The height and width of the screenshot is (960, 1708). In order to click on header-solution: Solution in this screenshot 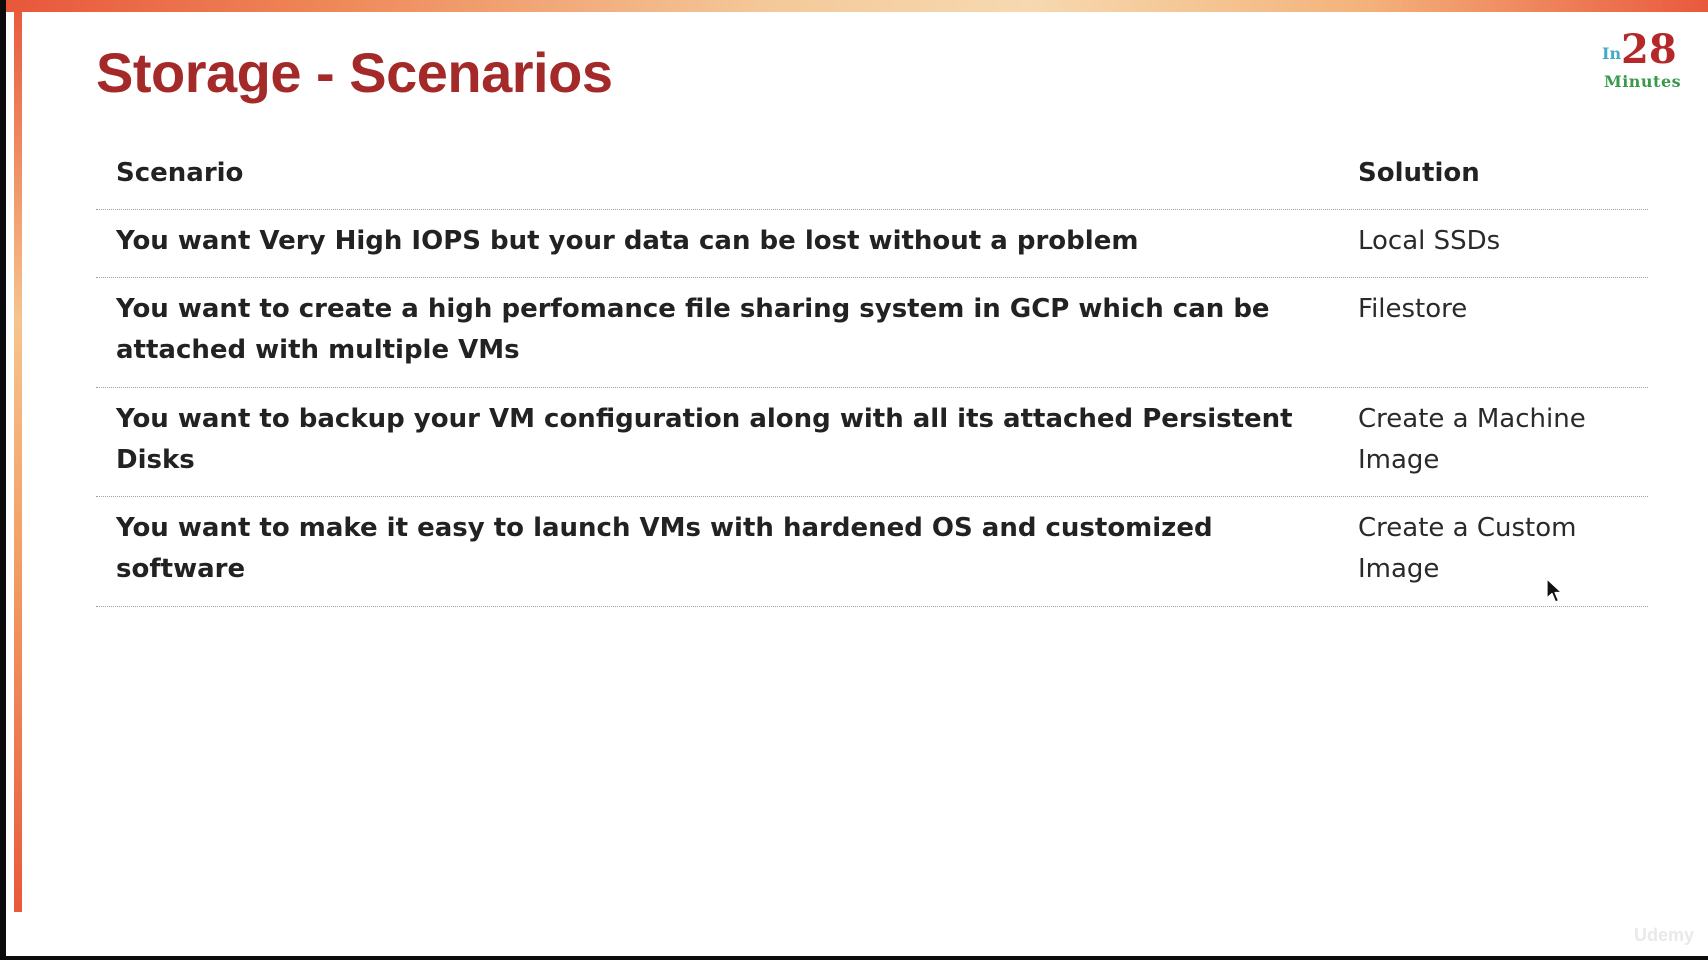, I will do `click(1419, 173)`.